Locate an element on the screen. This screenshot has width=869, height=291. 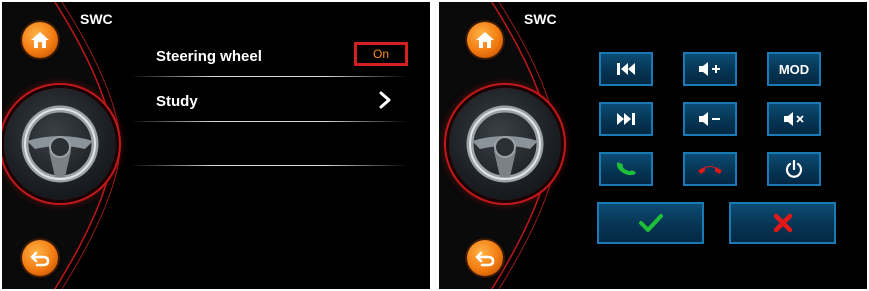
chevron-right-icon is located at coordinates (385, 100).